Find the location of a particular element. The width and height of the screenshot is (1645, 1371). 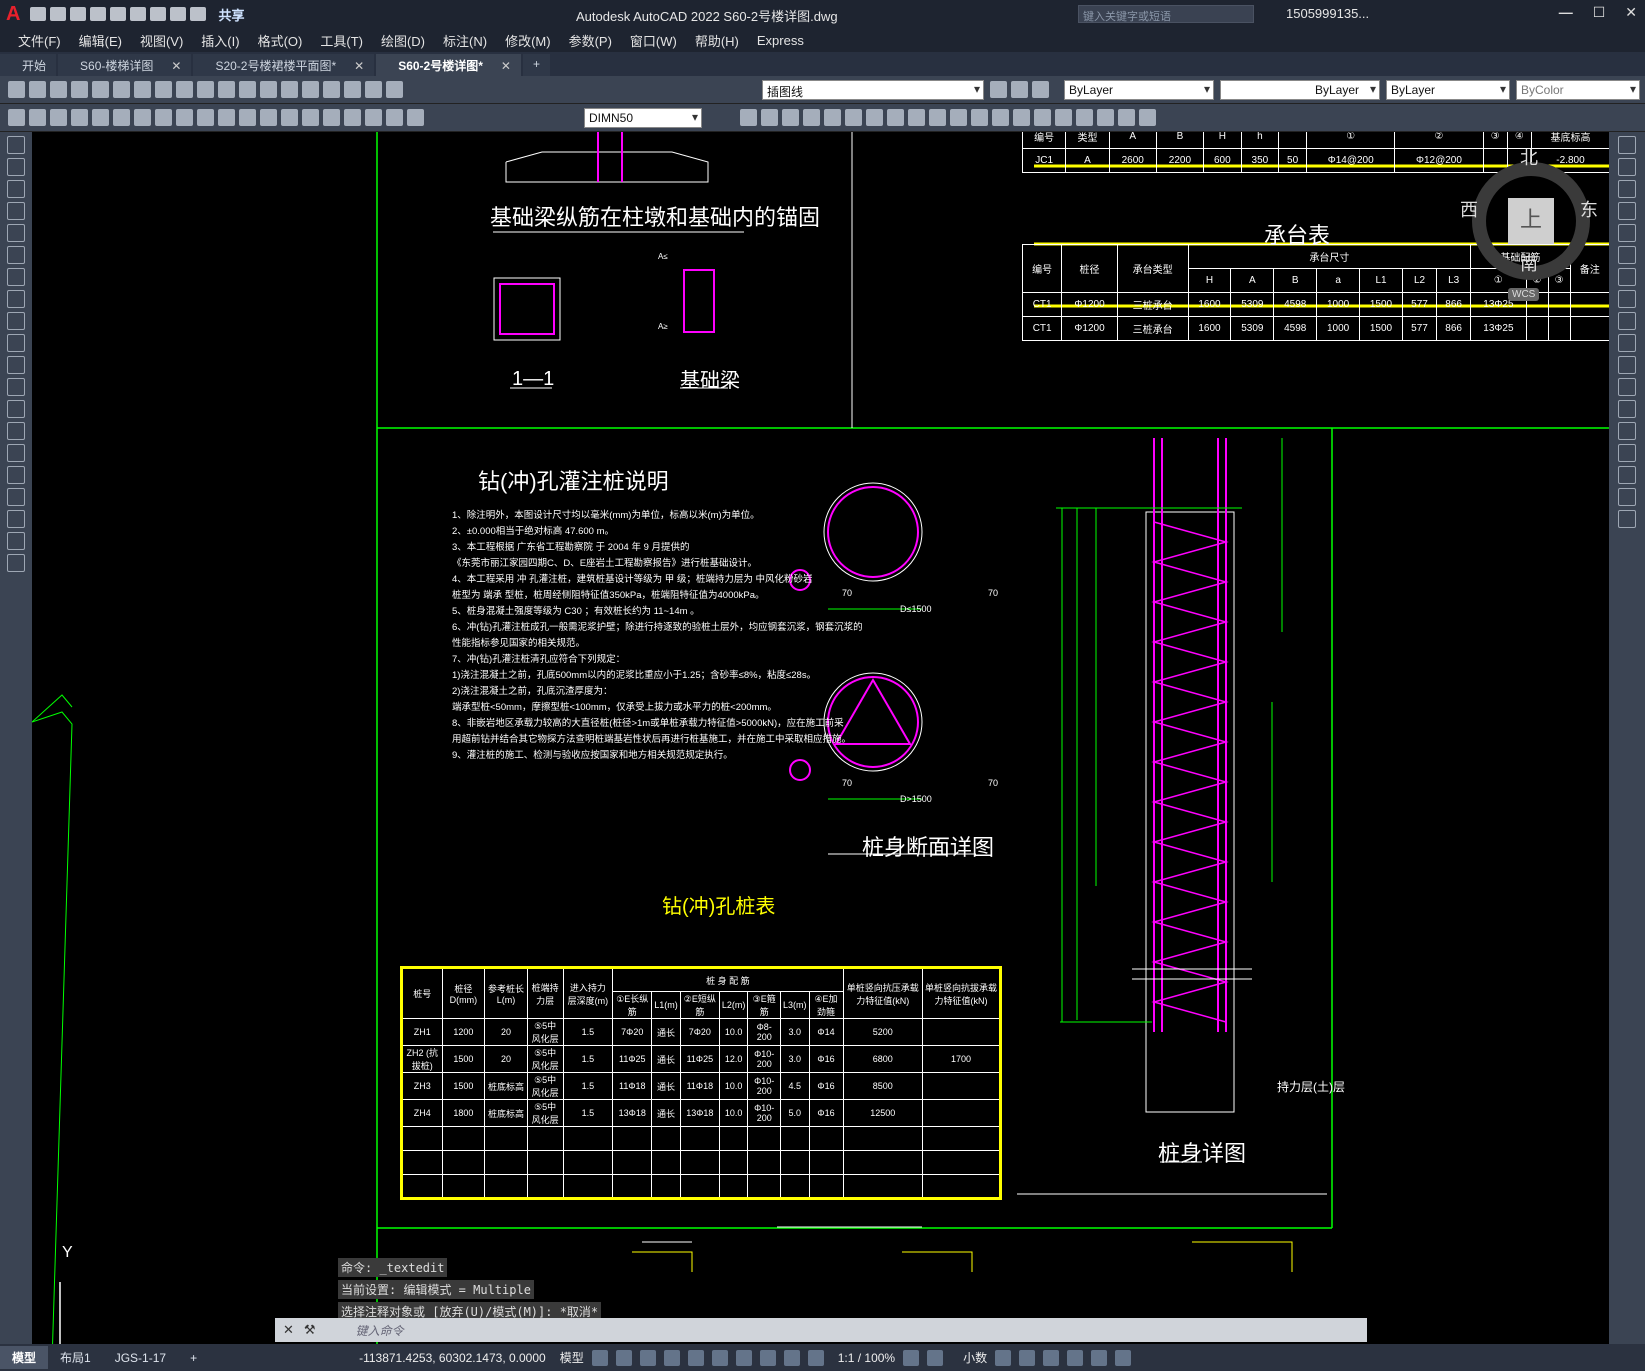

lineweight-icon is located at coordinates (743, 1357).